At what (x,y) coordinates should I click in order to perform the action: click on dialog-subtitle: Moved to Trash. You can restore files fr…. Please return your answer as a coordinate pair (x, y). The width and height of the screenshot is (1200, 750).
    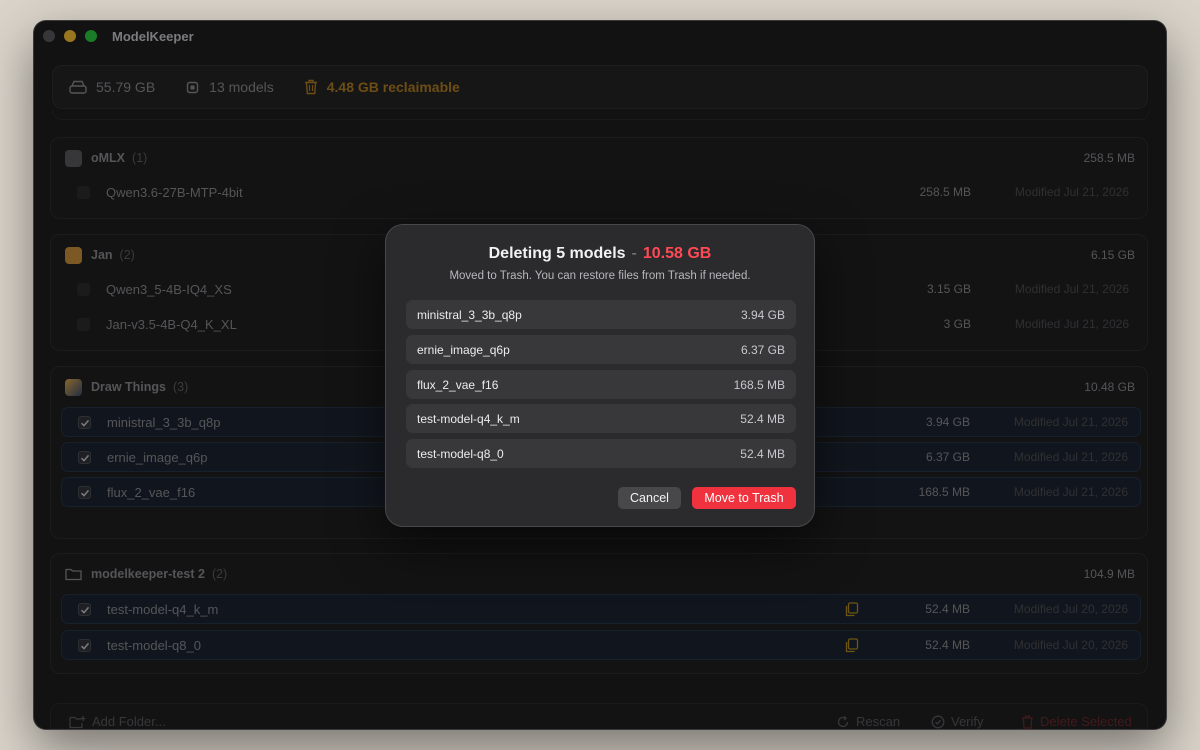
    Looking at the image, I should click on (600, 276).